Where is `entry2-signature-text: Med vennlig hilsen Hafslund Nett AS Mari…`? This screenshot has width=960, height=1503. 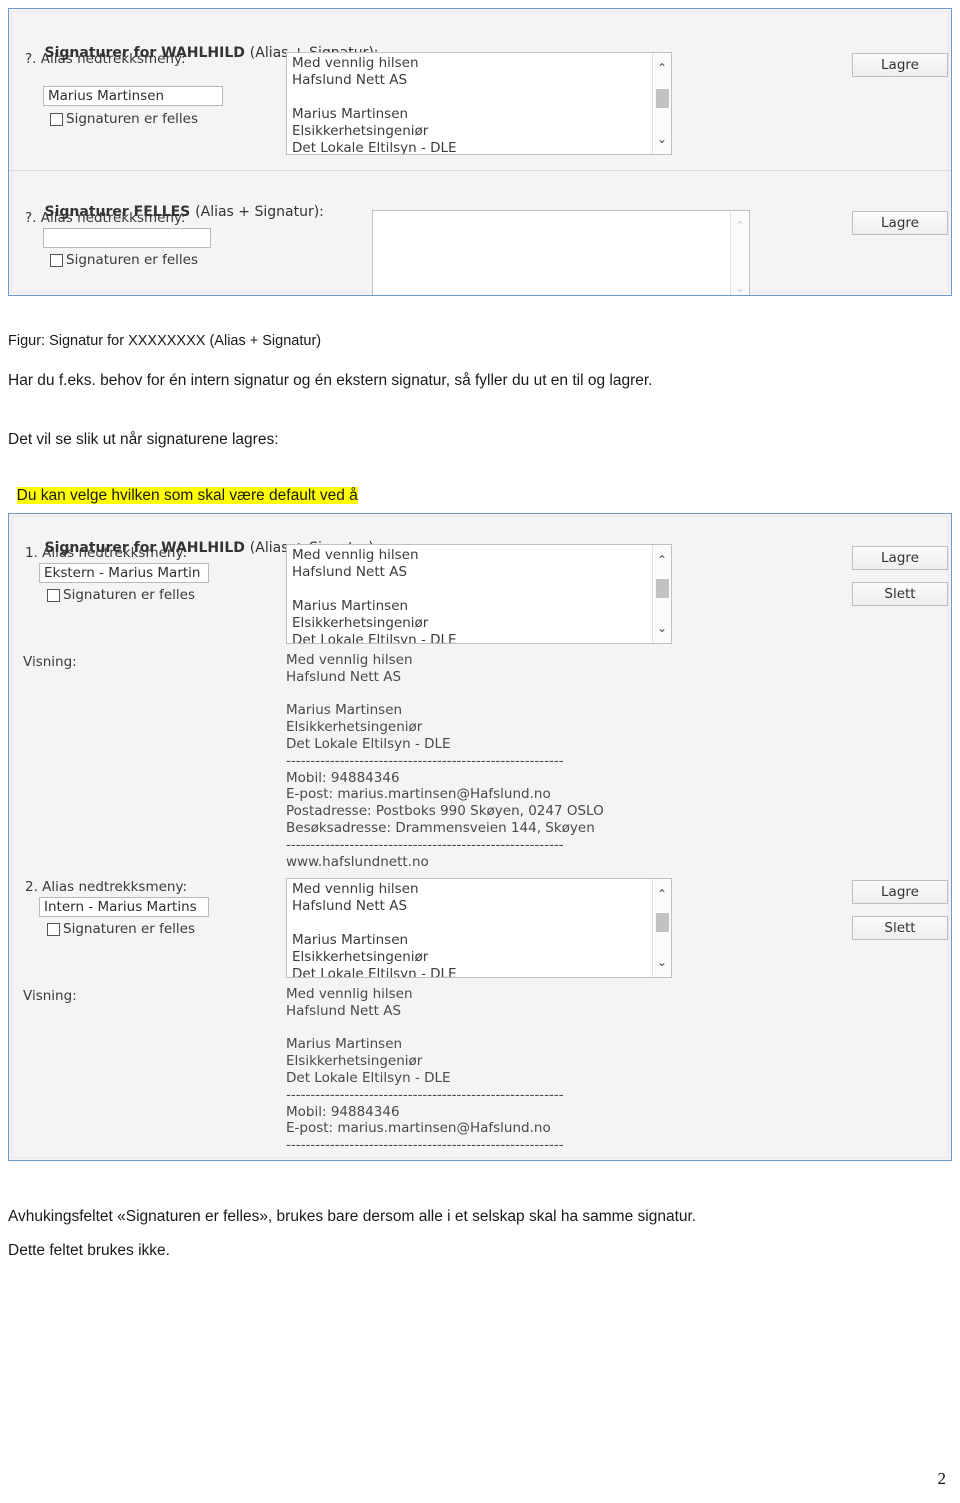 entry2-signature-text: Med vennlig hilsen Hafslund Nett AS Mari… is located at coordinates (374, 929).